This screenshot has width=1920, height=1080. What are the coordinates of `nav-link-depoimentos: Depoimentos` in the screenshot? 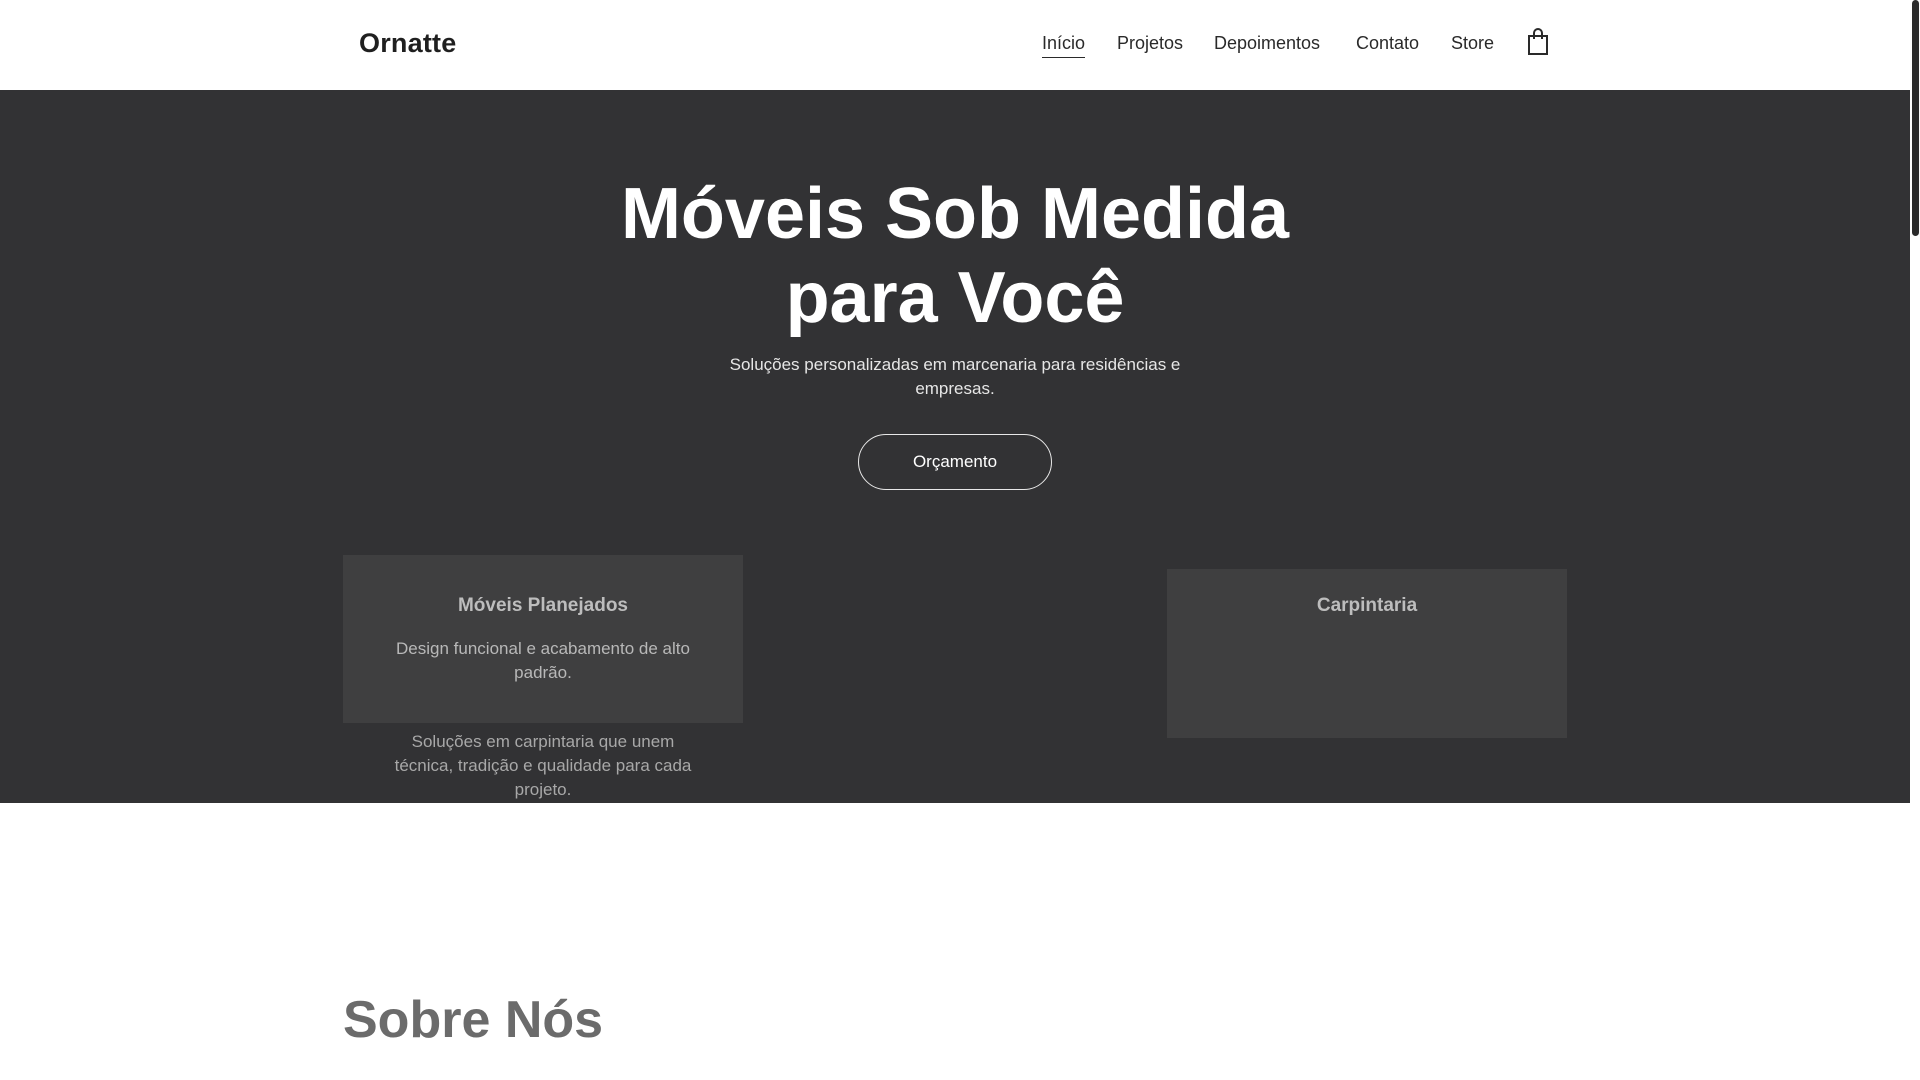 It's located at (1267, 43).